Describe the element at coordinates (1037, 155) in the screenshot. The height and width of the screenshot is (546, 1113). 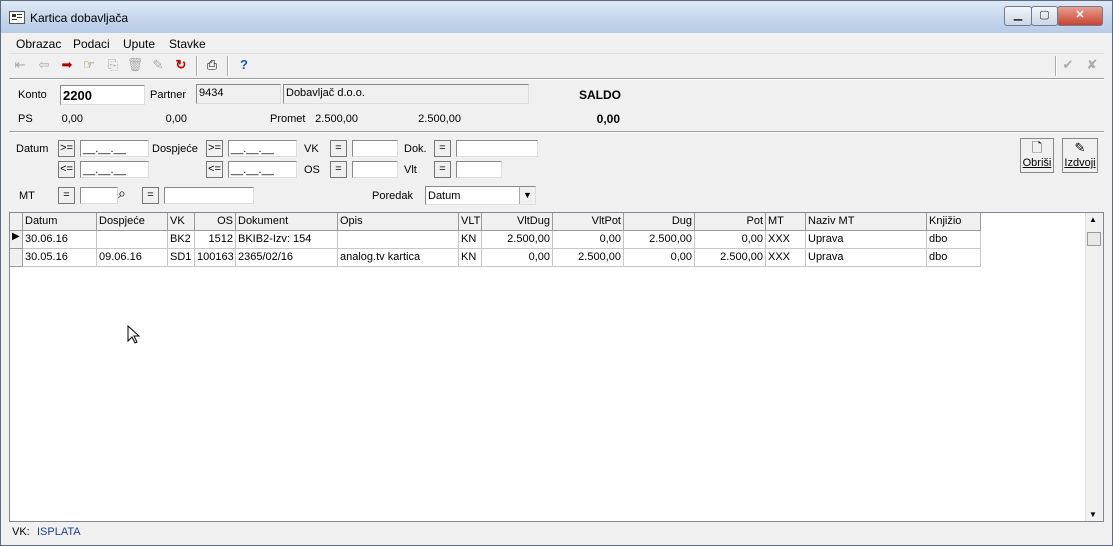
I see `obrisi-button: 🗋 Obriši` at that location.